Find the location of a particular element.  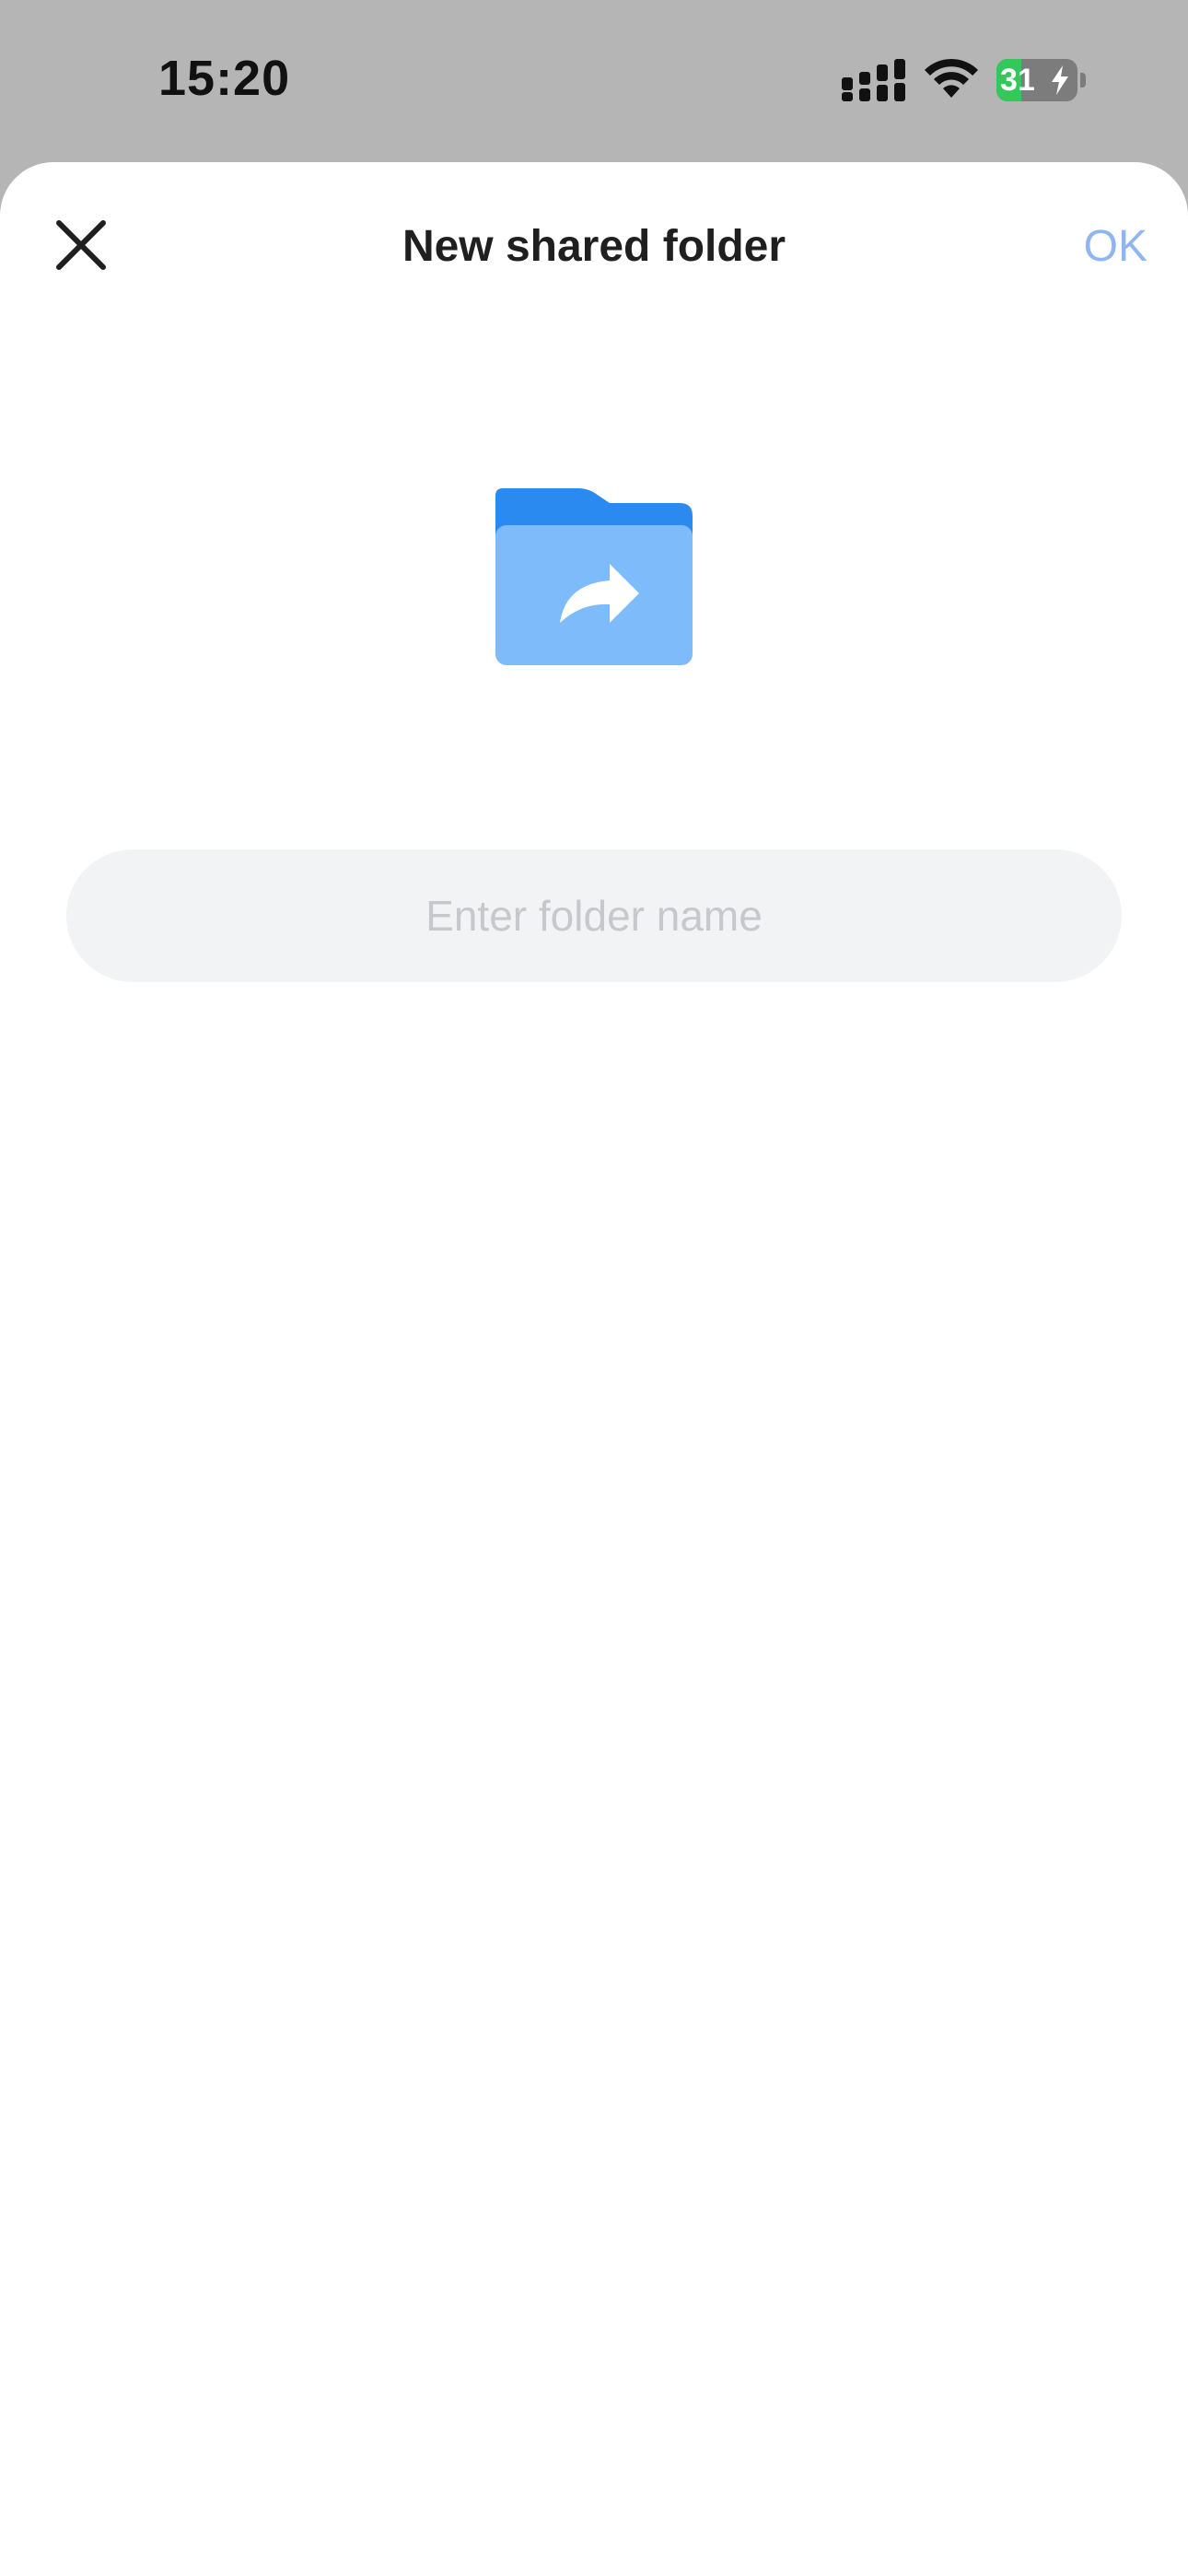

battery-icon: 31 is located at coordinates (1041, 80).